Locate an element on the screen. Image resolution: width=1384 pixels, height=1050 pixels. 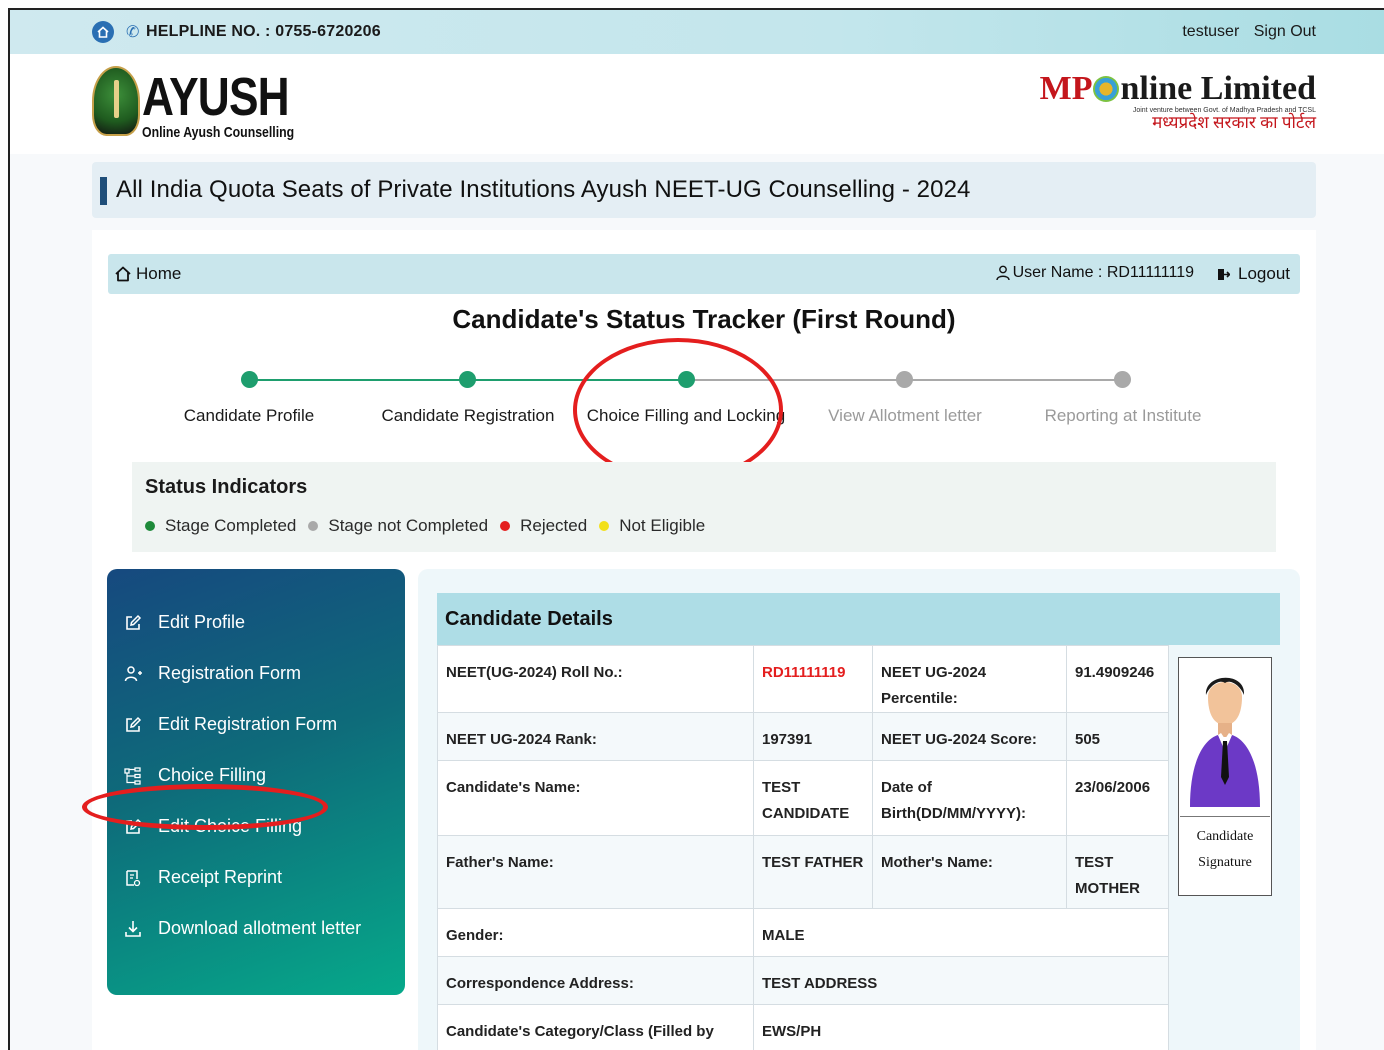
tracker-title: Candidate's Status Tracker (First Round) is located at coordinates (704, 319).